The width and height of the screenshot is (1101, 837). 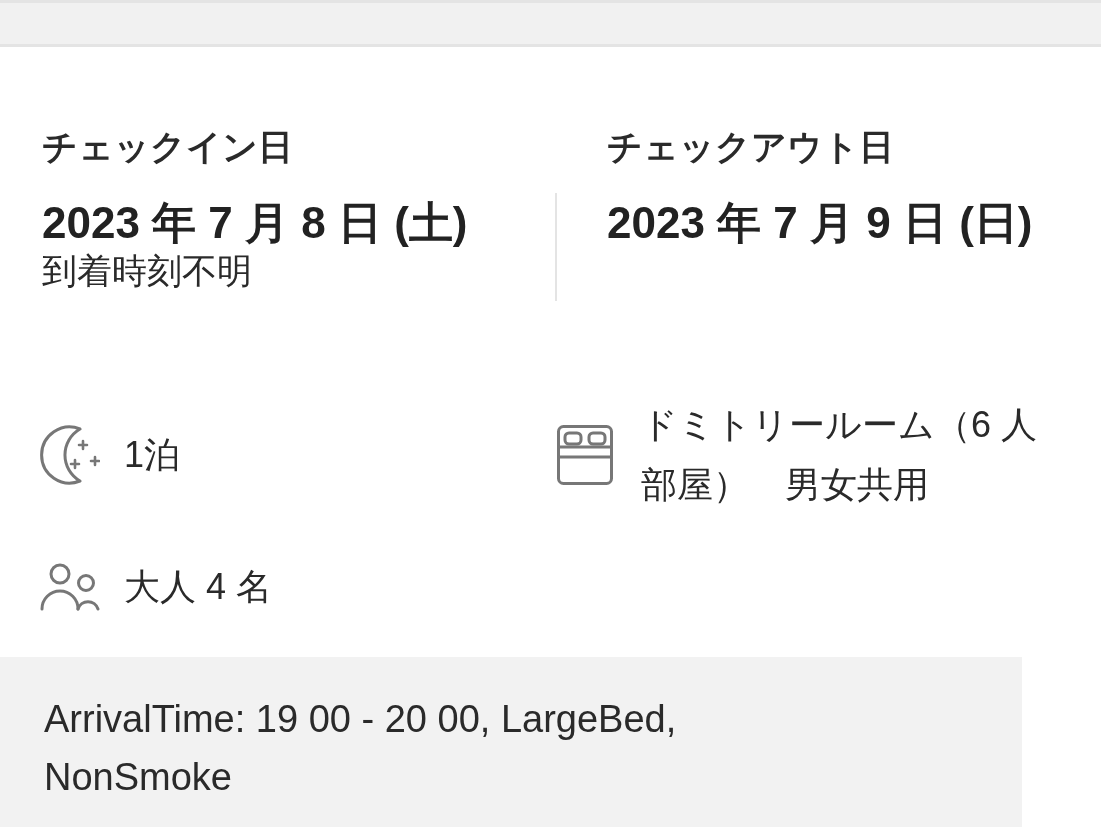 What do you see at coordinates (820, 223) in the screenshot?
I see `check-out-date: 2023 年 7 月 9 日 (日)` at bounding box center [820, 223].